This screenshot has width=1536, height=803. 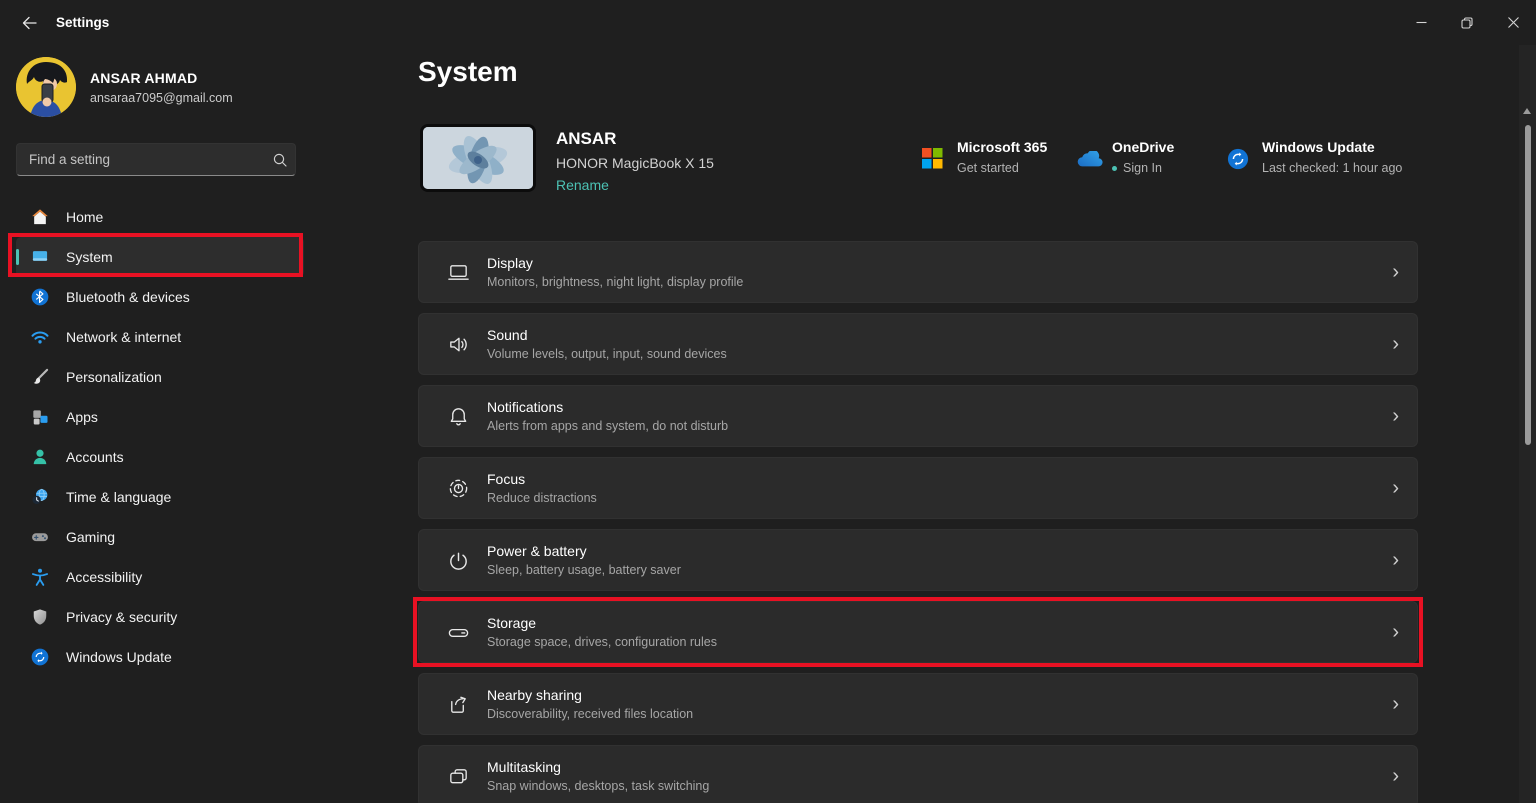 What do you see at coordinates (83, 22) in the screenshot?
I see `window-title: Settings` at bounding box center [83, 22].